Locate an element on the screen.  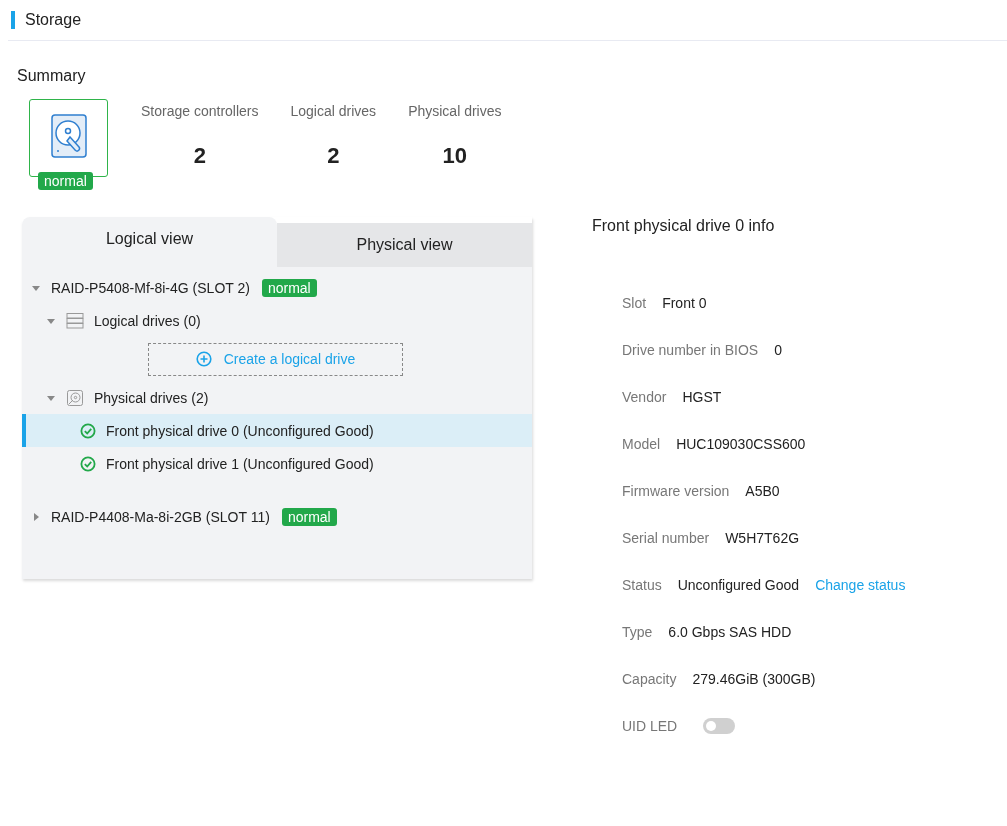
field-label: Firmware version is located at coordinates (676, 490).